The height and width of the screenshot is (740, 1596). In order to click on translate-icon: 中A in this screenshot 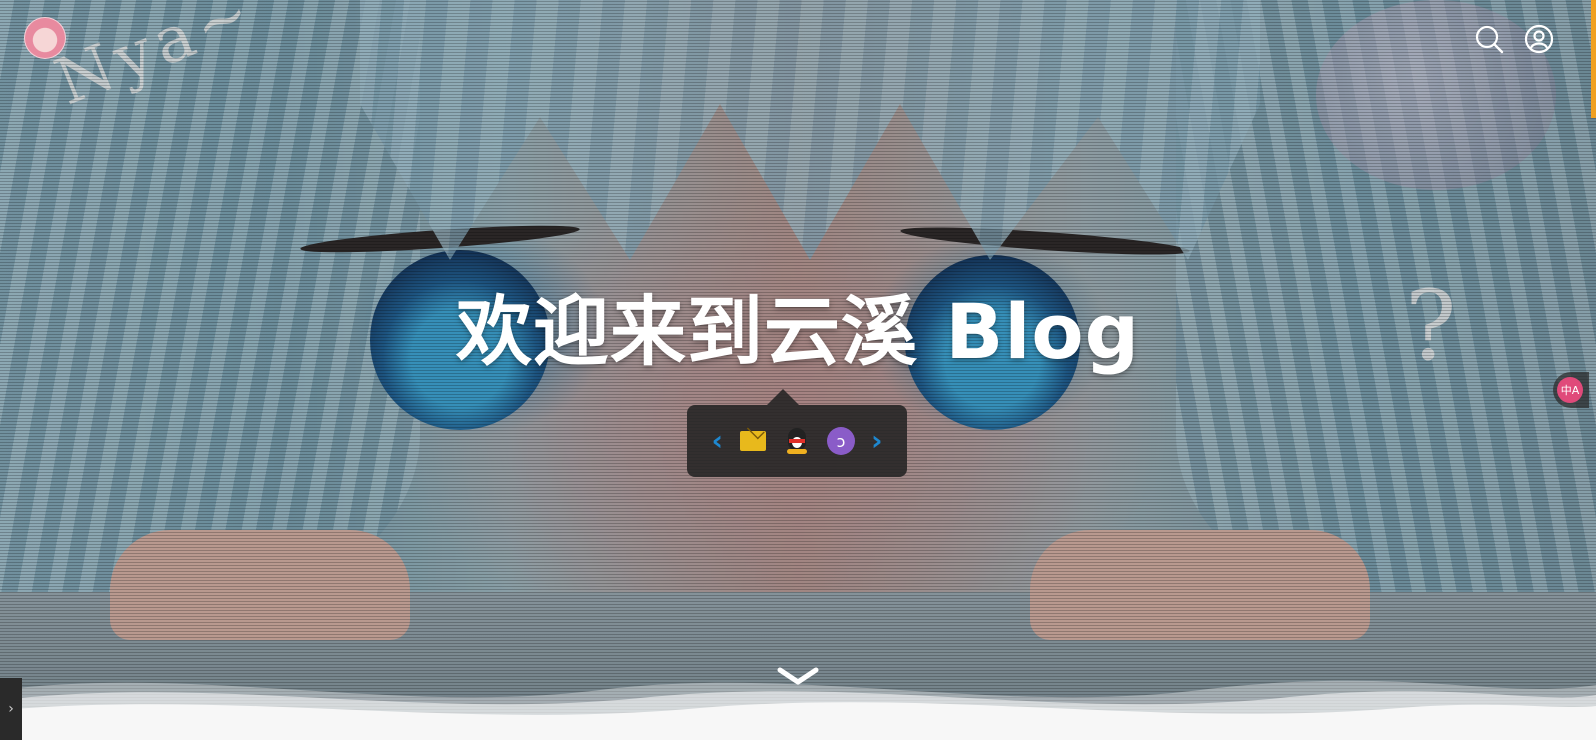, I will do `click(1570, 390)`.